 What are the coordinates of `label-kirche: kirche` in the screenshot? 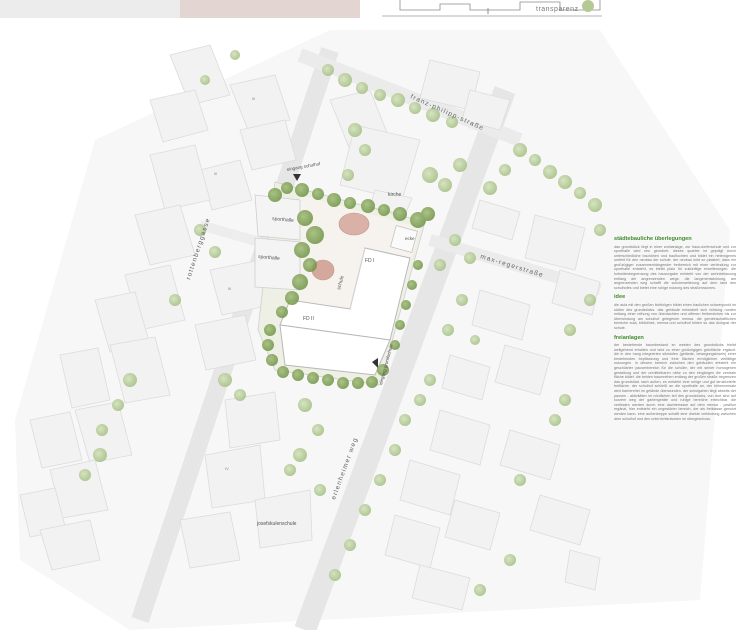 It's located at (395, 195).